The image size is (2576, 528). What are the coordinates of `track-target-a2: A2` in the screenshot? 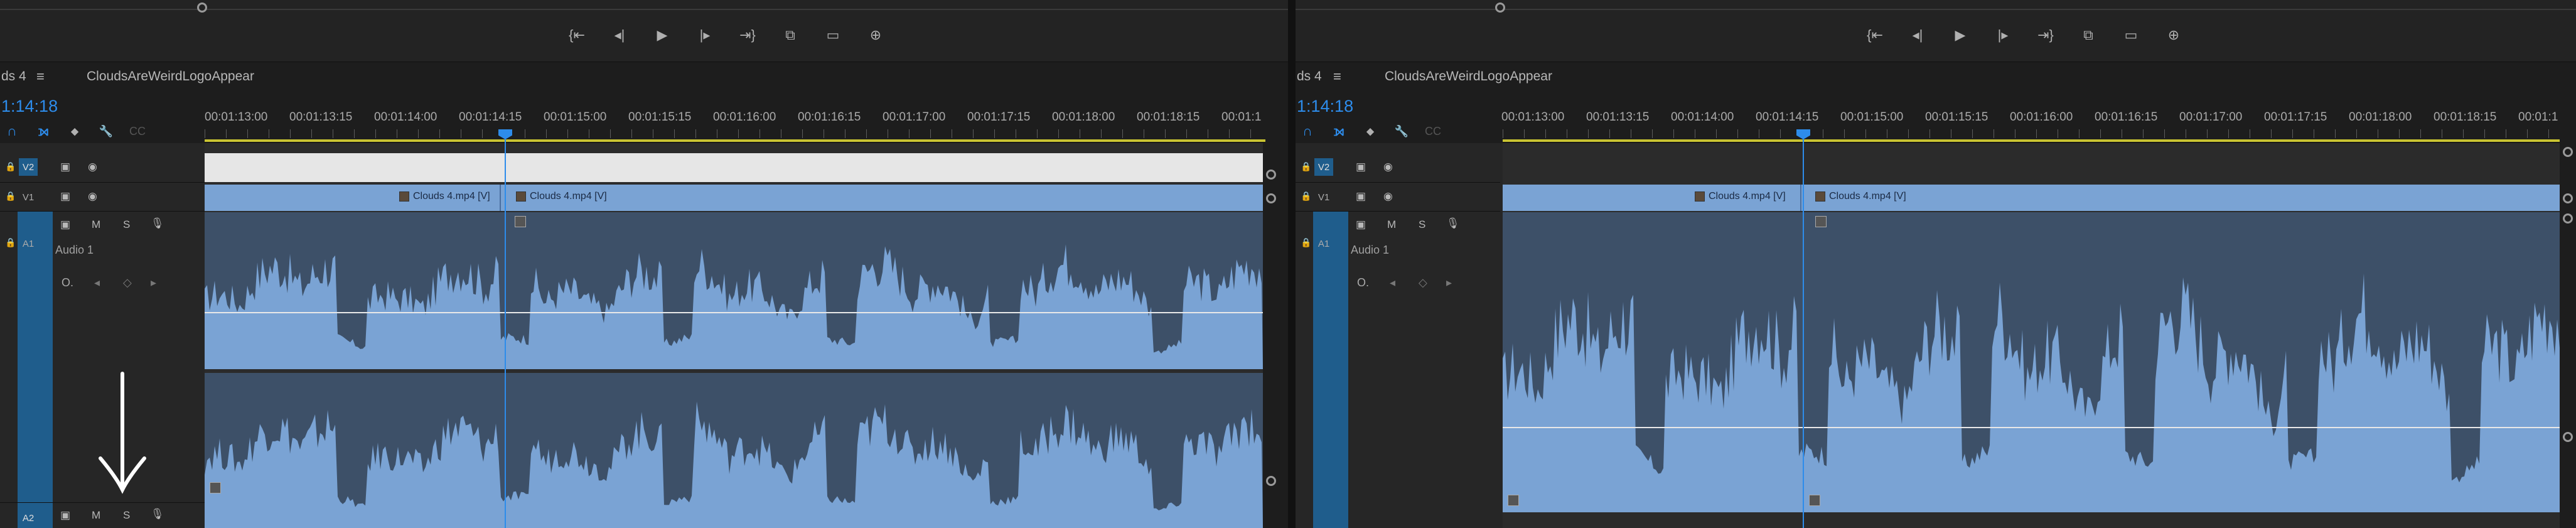 It's located at (28, 518).